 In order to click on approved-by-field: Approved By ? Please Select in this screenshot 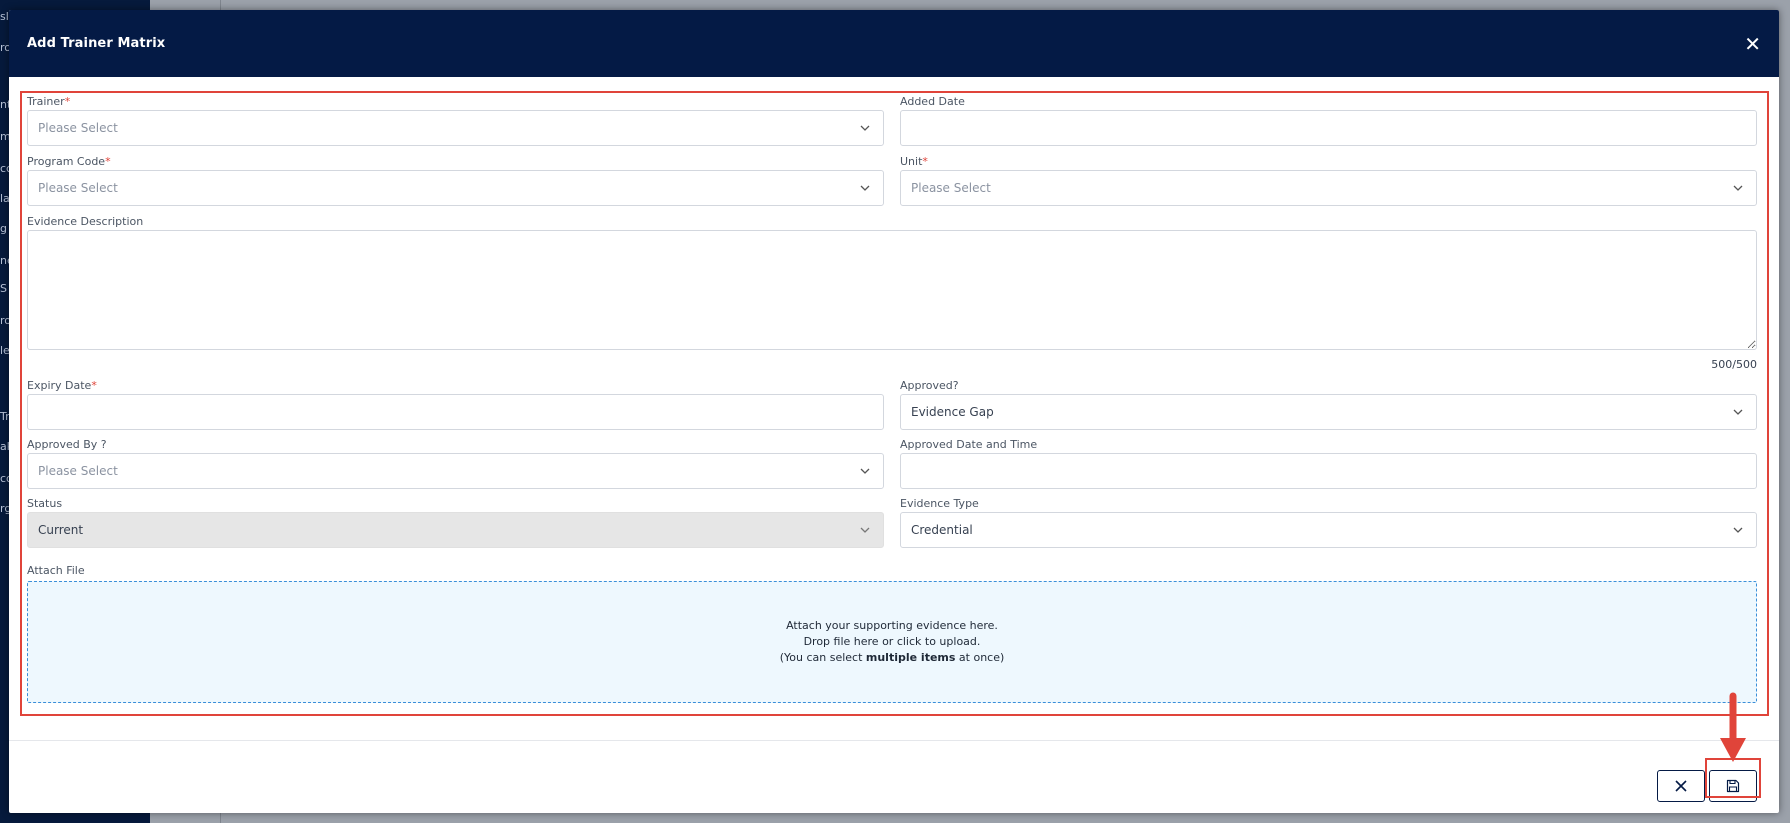, I will do `click(455, 463)`.